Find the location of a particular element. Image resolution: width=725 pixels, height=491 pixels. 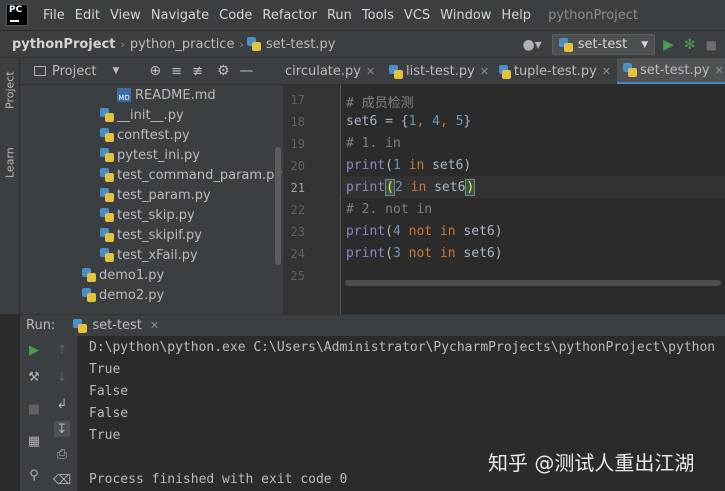

wrench-icon: ⚒ is located at coordinates (34, 377).